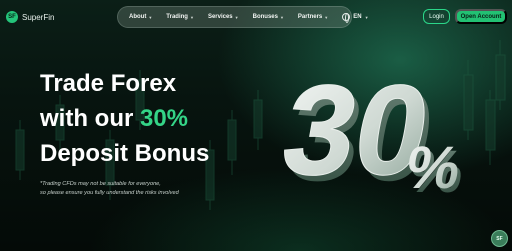 This screenshot has height=251, width=512. Describe the element at coordinates (436, 16) in the screenshot. I see `login-button: Login` at that location.